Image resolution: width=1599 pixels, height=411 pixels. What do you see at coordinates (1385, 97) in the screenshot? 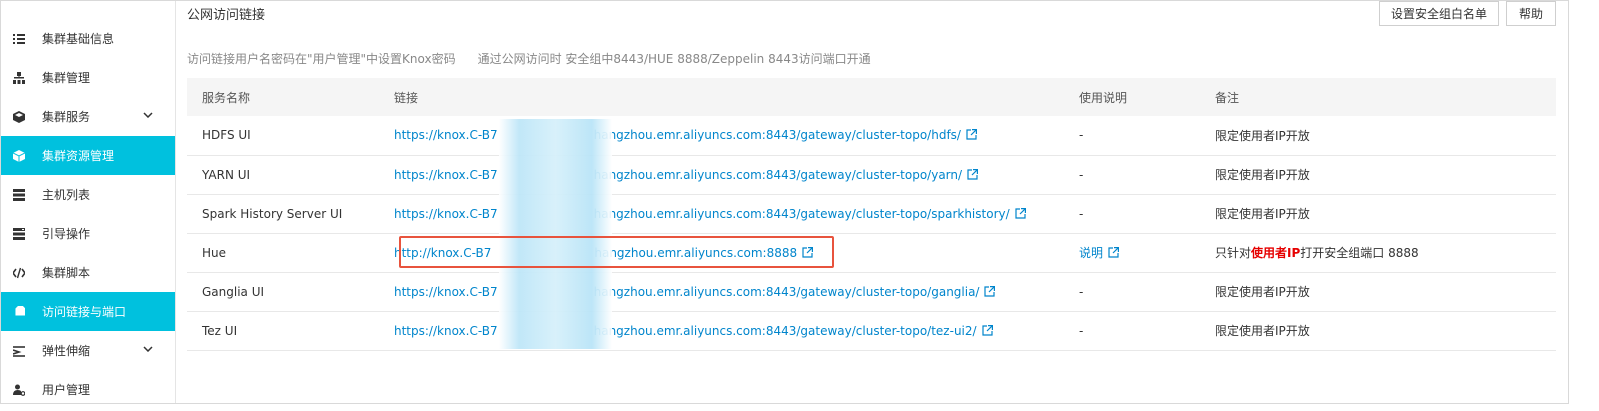
I see `column-header-note: 备注` at bounding box center [1385, 97].